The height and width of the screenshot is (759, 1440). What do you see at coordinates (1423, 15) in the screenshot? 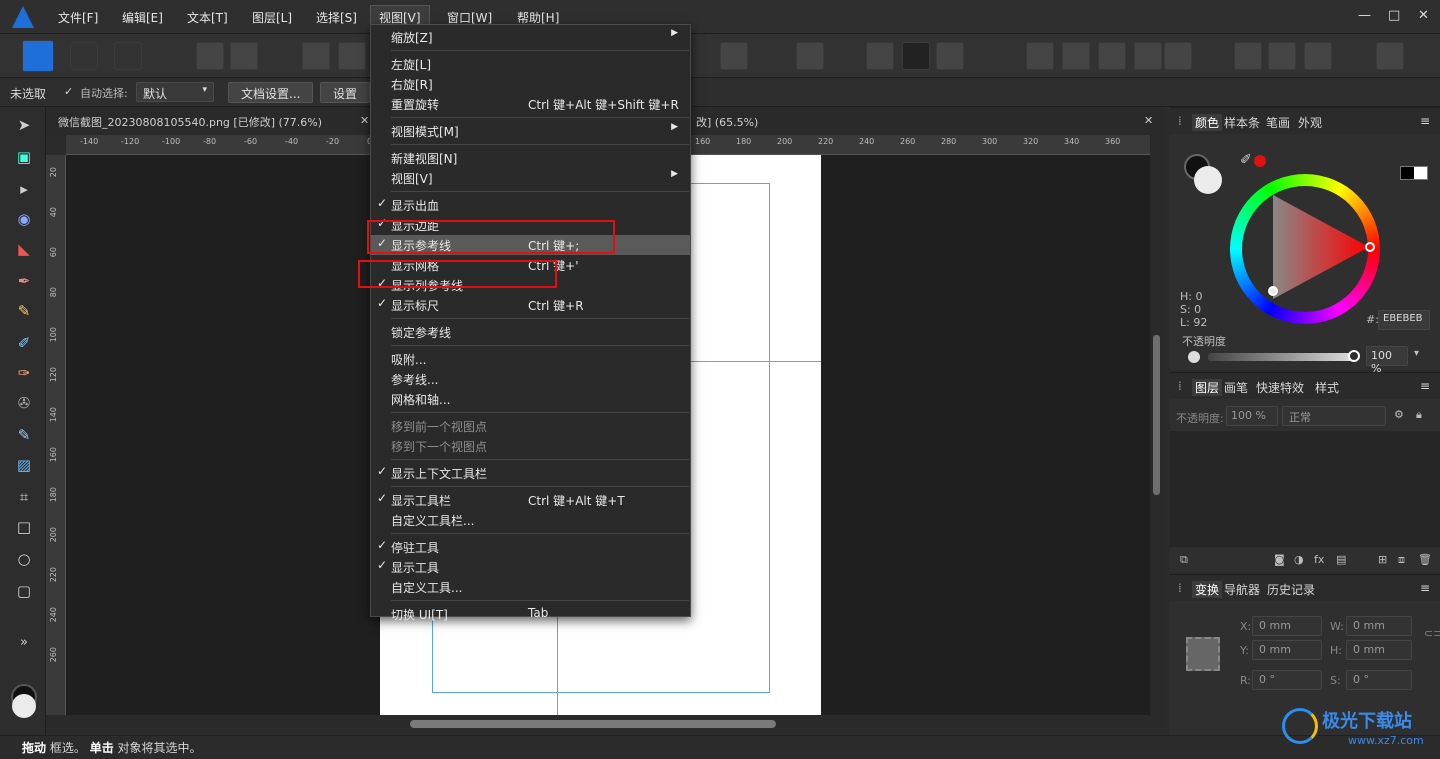
I see `close-window-button: ✕` at bounding box center [1423, 15].